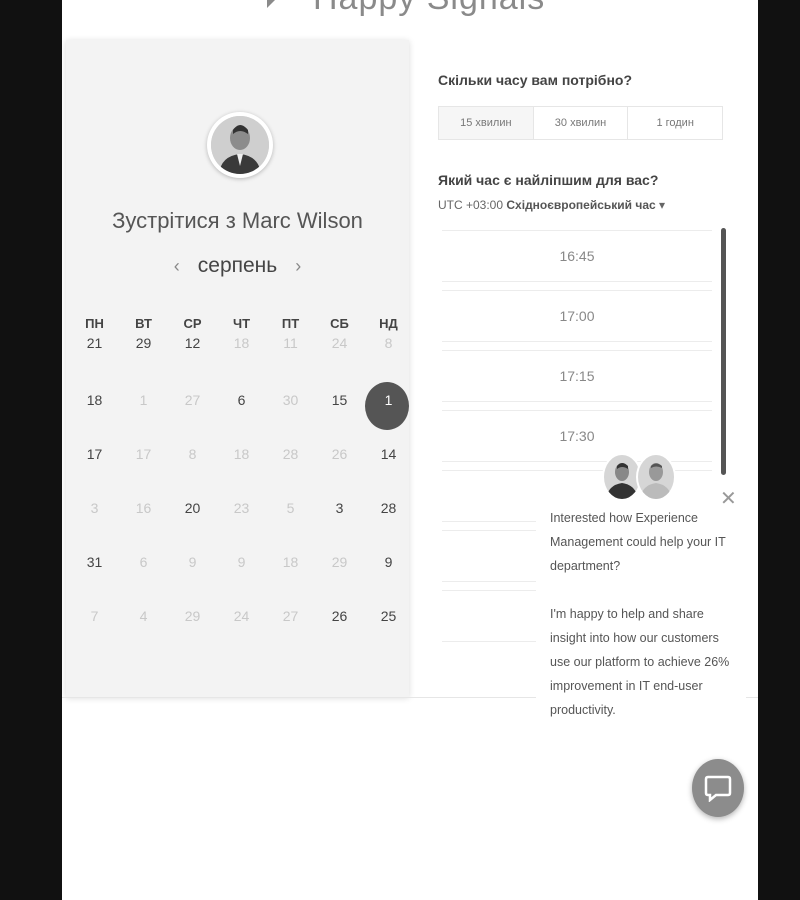 The image size is (800, 900). What do you see at coordinates (471, 205) in the screenshot?
I see `timezone-offset: UTC +03:00` at bounding box center [471, 205].